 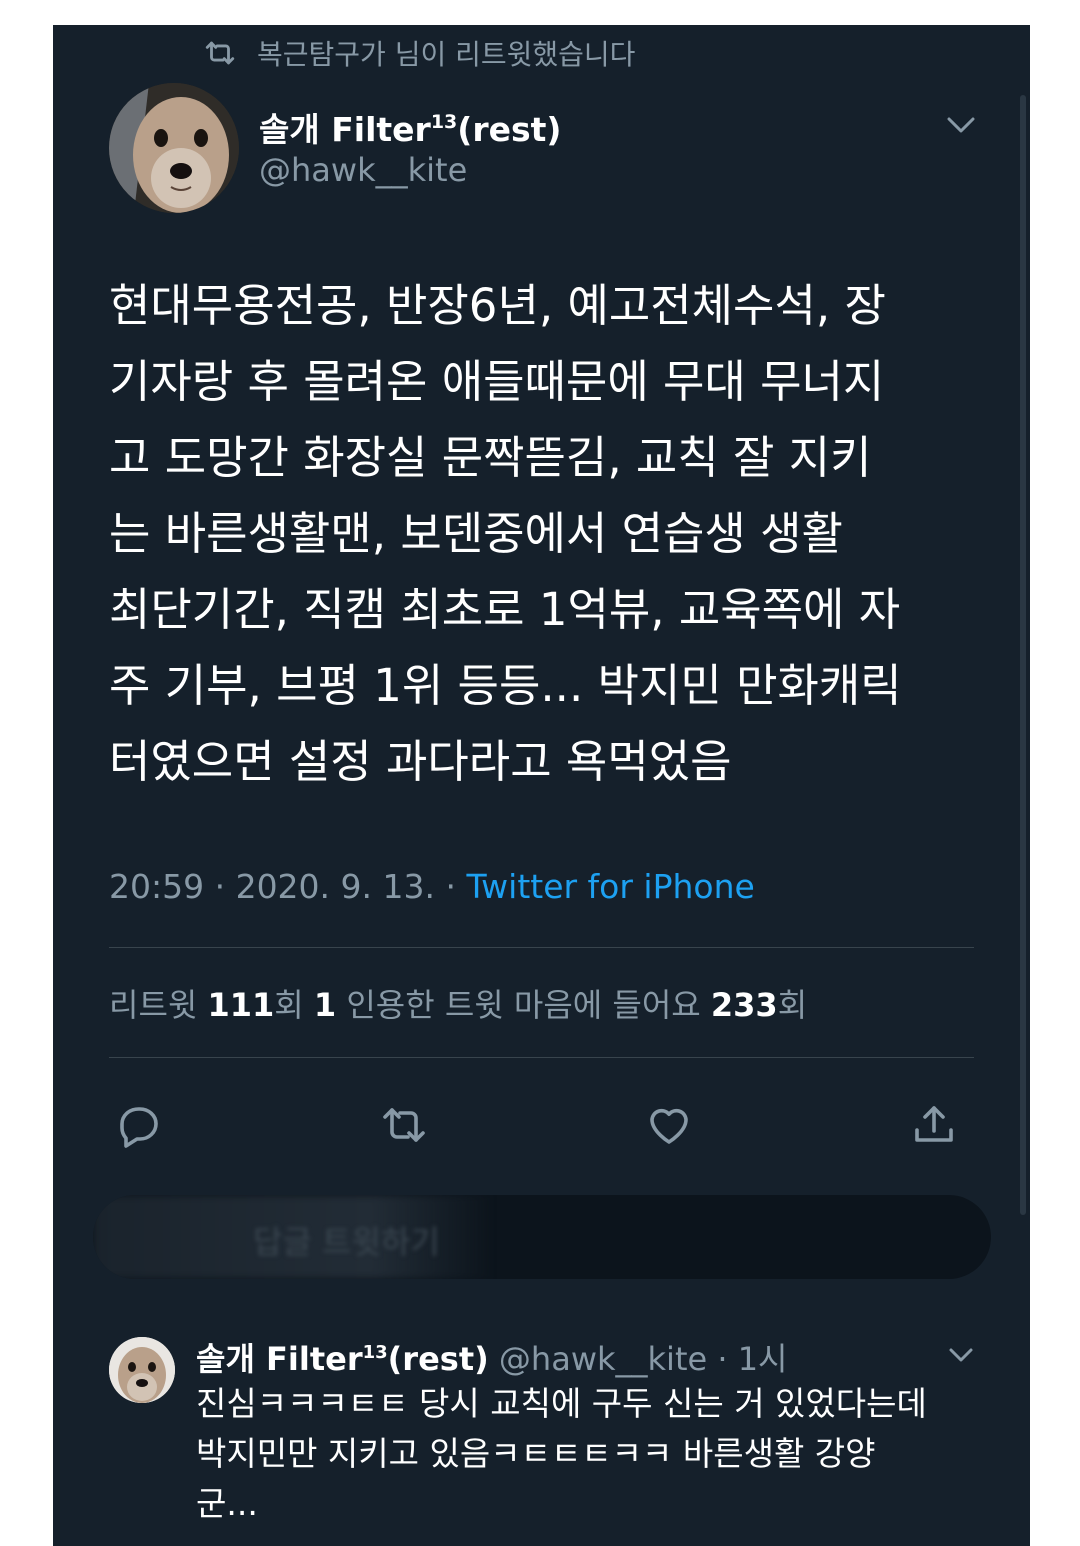 What do you see at coordinates (438, 1359) in the screenshot?
I see `reply-display-name-suffix: (rest)` at bounding box center [438, 1359].